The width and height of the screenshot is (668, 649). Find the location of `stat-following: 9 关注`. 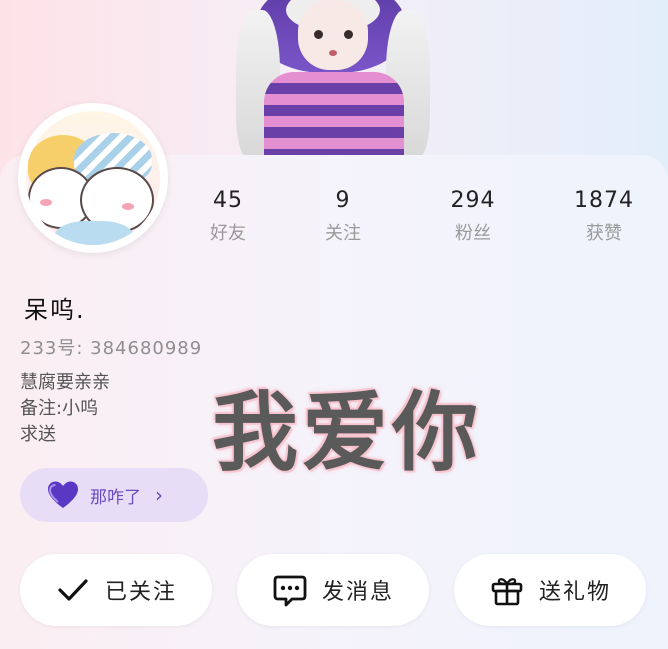

stat-following: 9 关注 is located at coordinates (343, 216).